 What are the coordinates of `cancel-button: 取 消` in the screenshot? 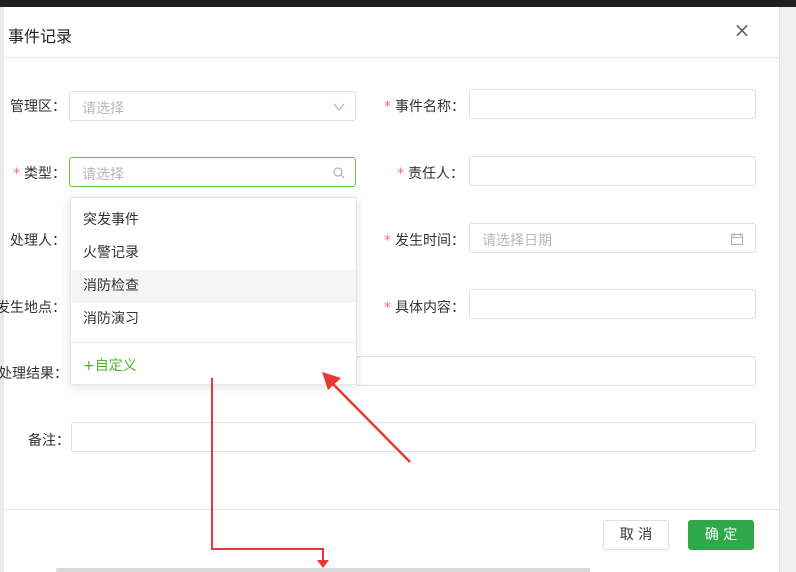 It's located at (636, 535).